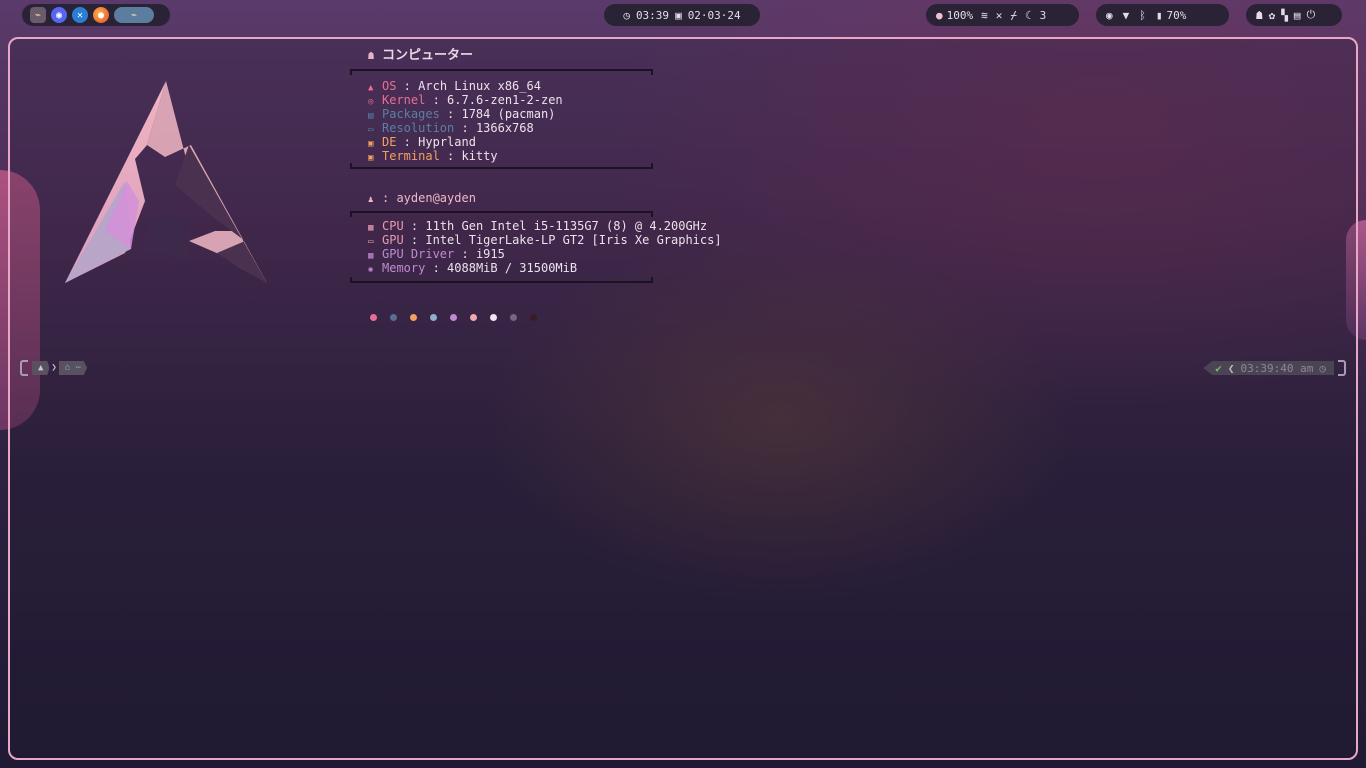  I want to click on terminal-icon: ▣, so click(371, 158).